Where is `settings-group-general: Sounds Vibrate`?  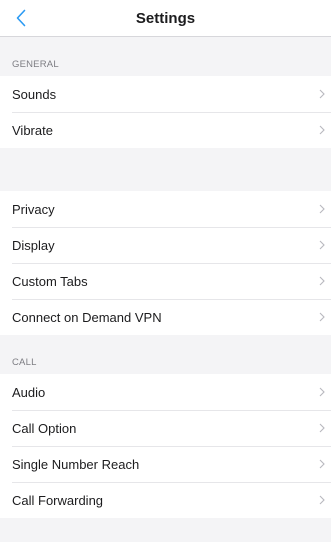
settings-group-general: Sounds Vibrate is located at coordinates (165, 112).